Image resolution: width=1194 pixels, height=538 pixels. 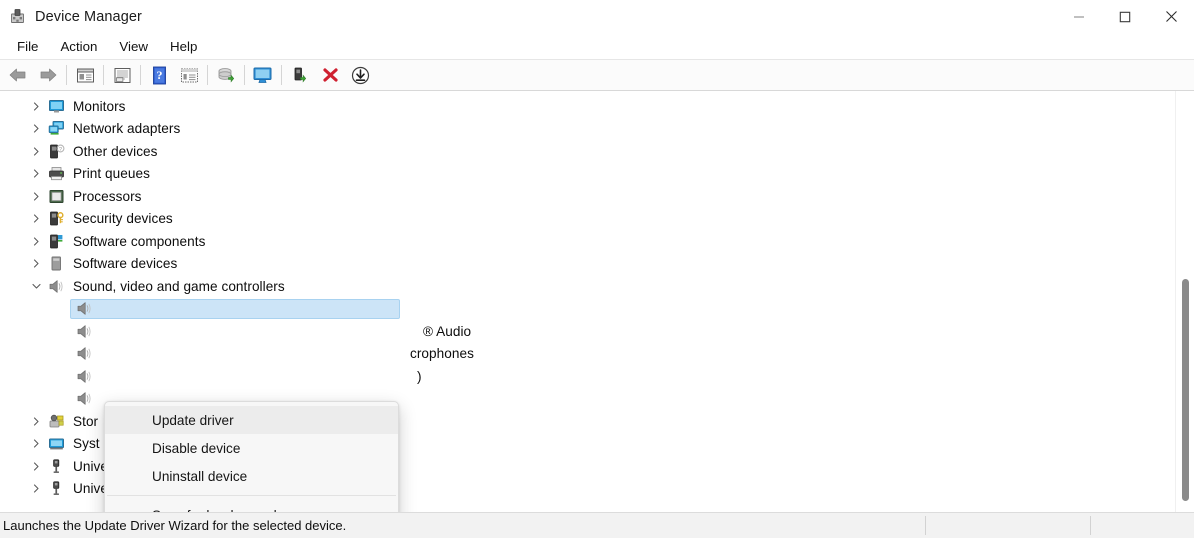 What do you see at coordinates (587, 309) in the screenshot?
I see `tree-item-audio-device-selected` at bounding box center [587, 309].